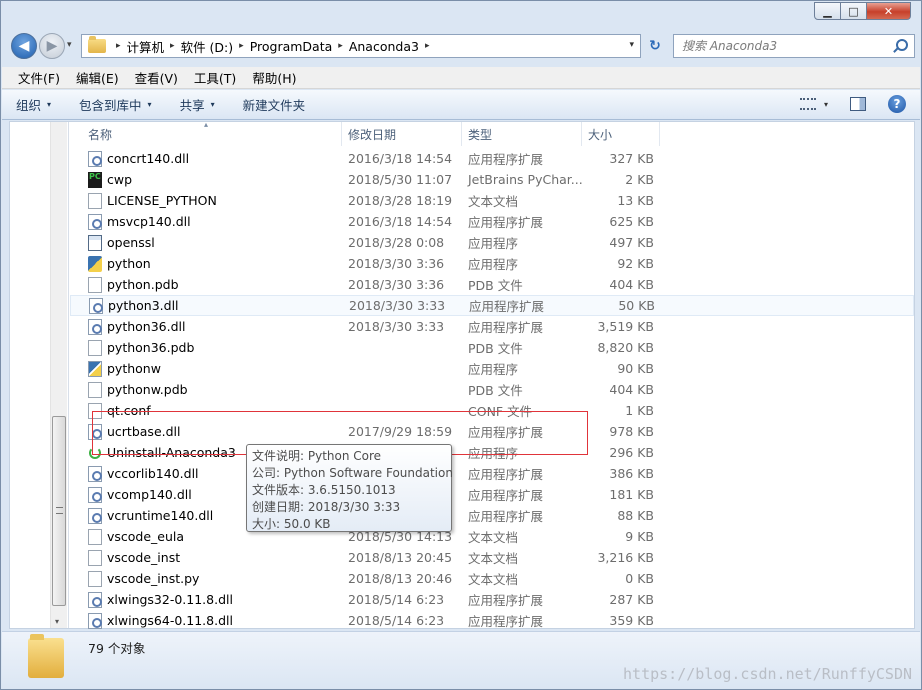 The width and height of the screenshot is (922, 690). What do you see at coordinates (39, 375) in the screenshot?
I see `navigation-pane: ▾` at bounding box center [39, 375].